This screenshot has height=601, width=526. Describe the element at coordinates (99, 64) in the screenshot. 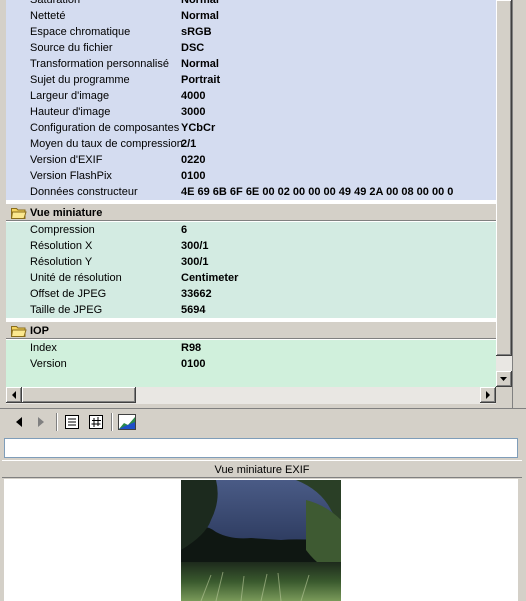

I see `property-label: Transformation personnalisé` at that location.